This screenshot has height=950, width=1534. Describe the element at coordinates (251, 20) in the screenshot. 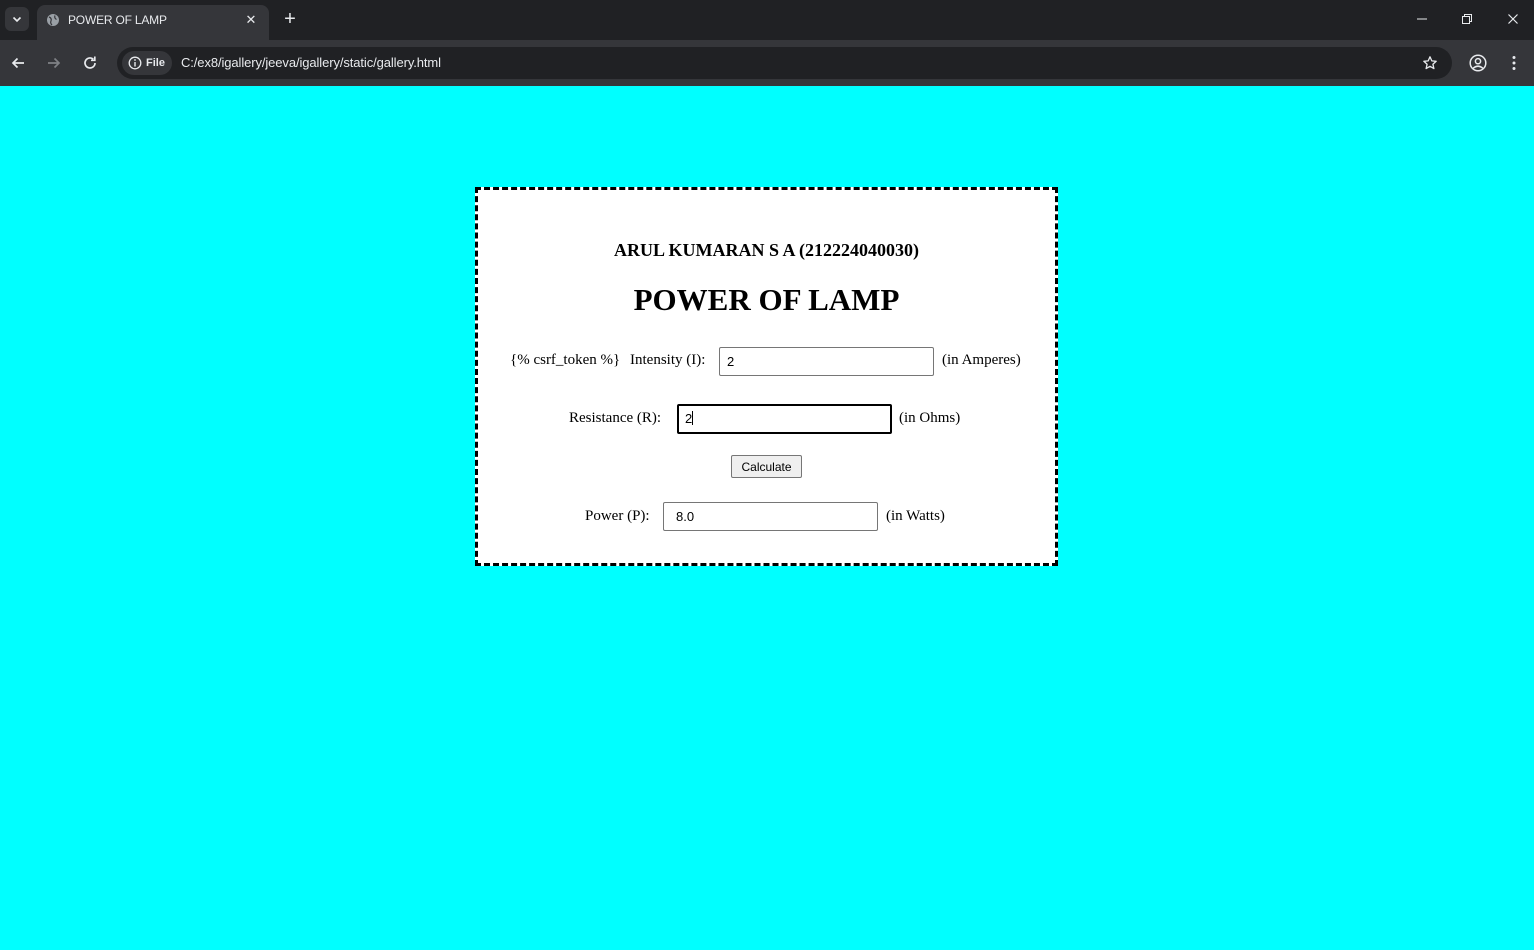

I see `tab-close-icon: ✕` at that location.